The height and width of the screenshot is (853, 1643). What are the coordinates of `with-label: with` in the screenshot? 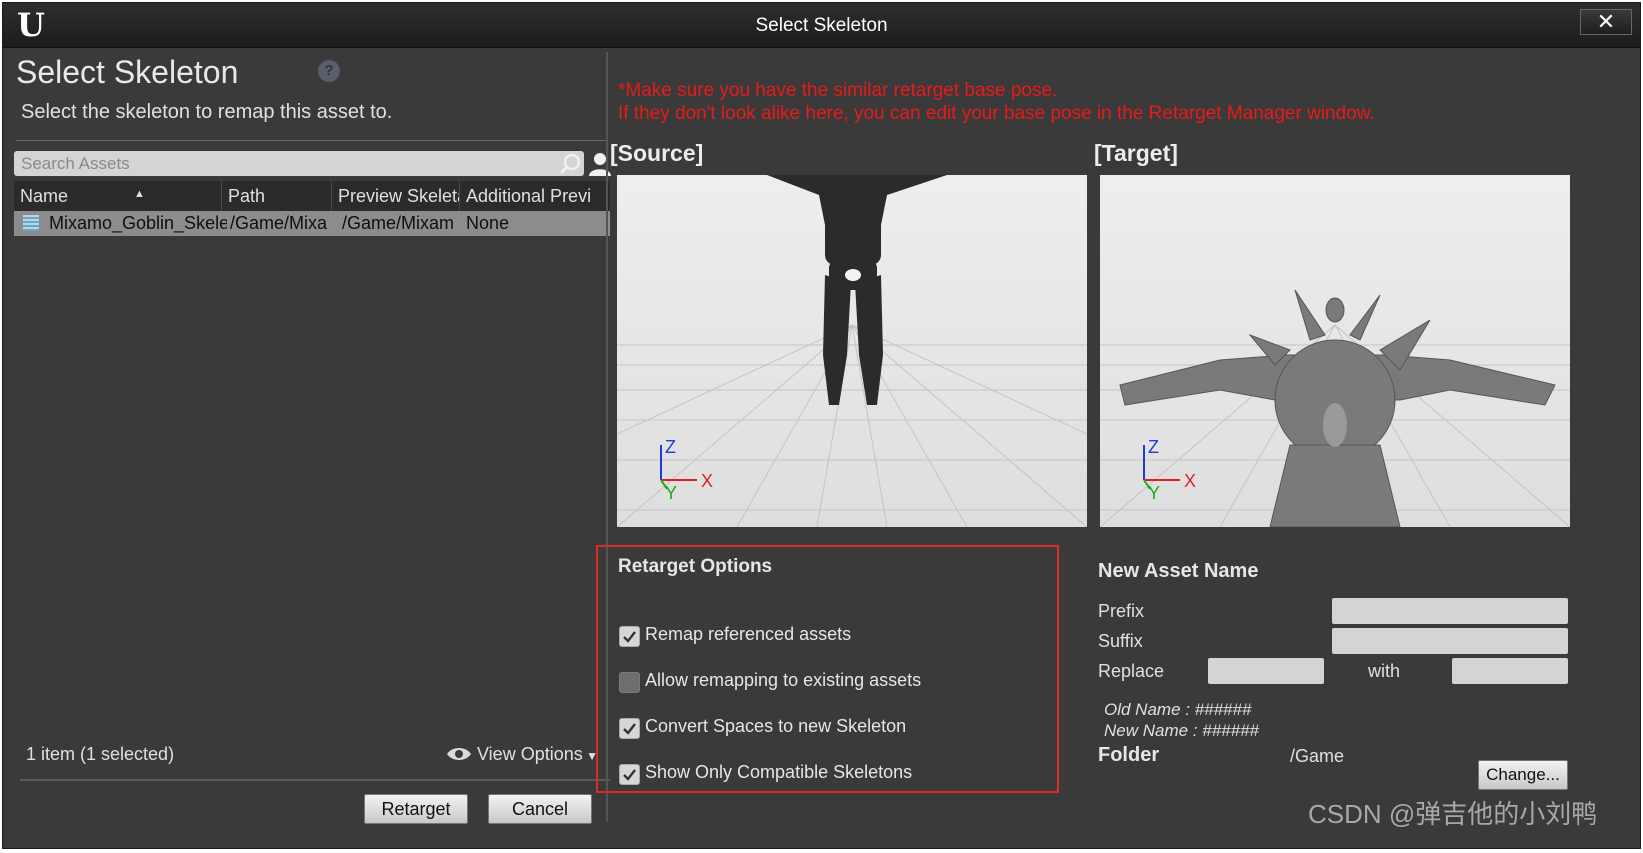 It's located at (1384, 671).